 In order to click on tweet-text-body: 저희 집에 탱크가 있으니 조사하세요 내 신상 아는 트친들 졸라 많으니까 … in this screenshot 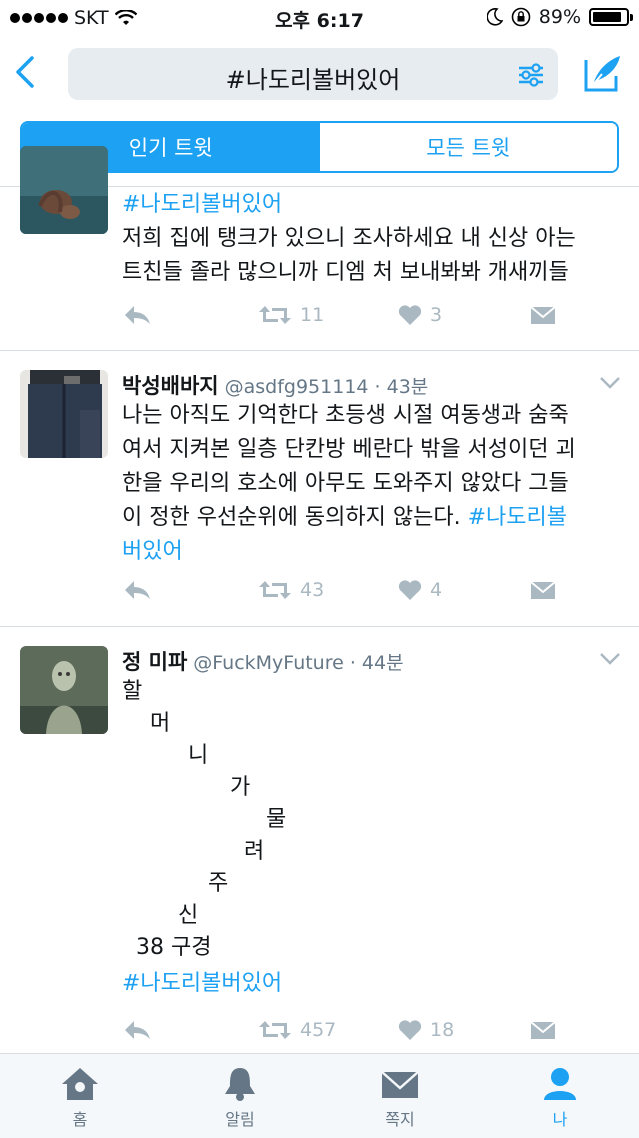, I will do `click(349, 255)`.